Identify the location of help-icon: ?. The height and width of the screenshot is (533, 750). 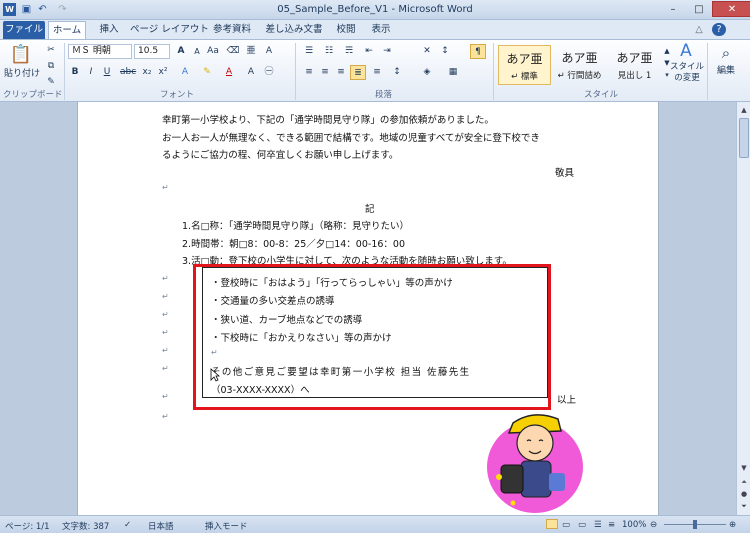
(719, 29).